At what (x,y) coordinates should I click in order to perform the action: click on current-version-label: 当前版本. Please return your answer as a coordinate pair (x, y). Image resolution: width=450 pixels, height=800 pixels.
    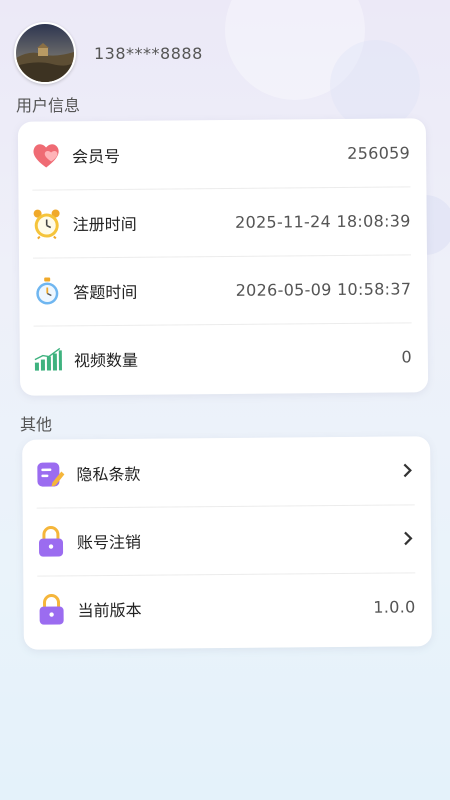
    Looking at the image, I should click on (109, 610).